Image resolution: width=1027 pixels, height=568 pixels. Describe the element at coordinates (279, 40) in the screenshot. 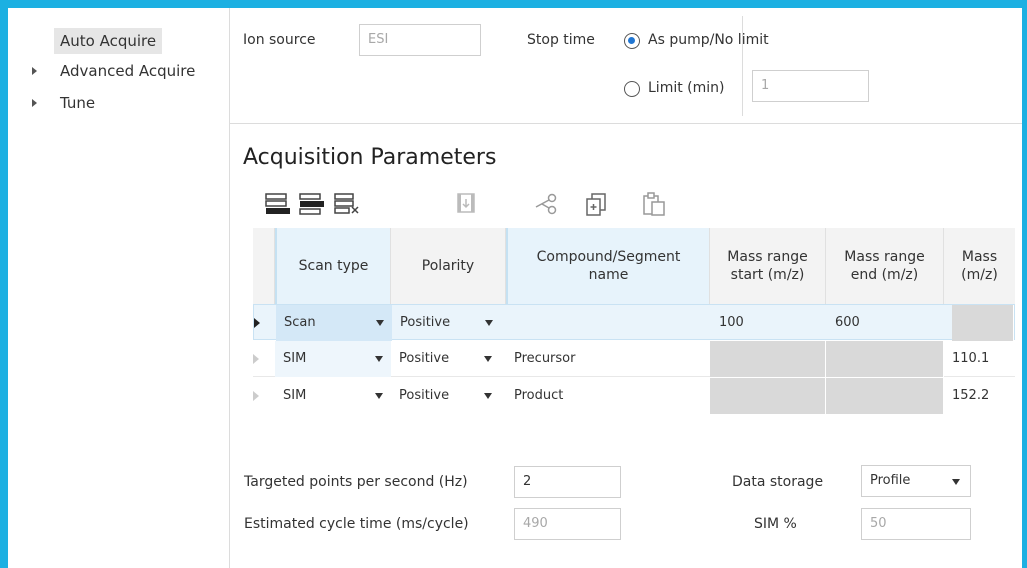

I see `ion-source-label: Ion source` at that location.